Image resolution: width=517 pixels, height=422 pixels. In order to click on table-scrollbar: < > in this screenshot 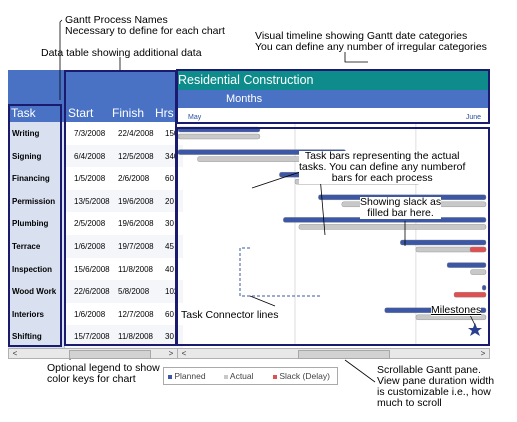, I will do `click(93, 353)`.